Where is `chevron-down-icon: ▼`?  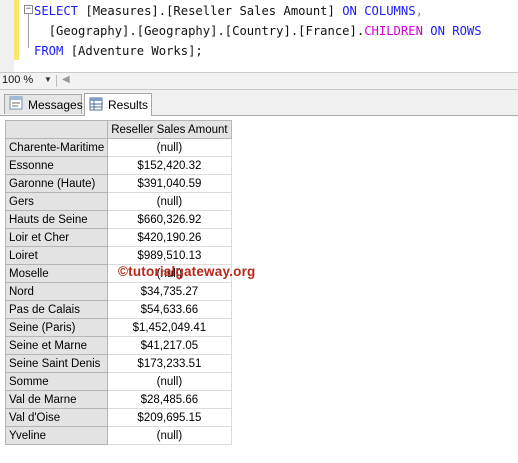
chevron-down-icon: ▼ is located at coordinates (48, 79).